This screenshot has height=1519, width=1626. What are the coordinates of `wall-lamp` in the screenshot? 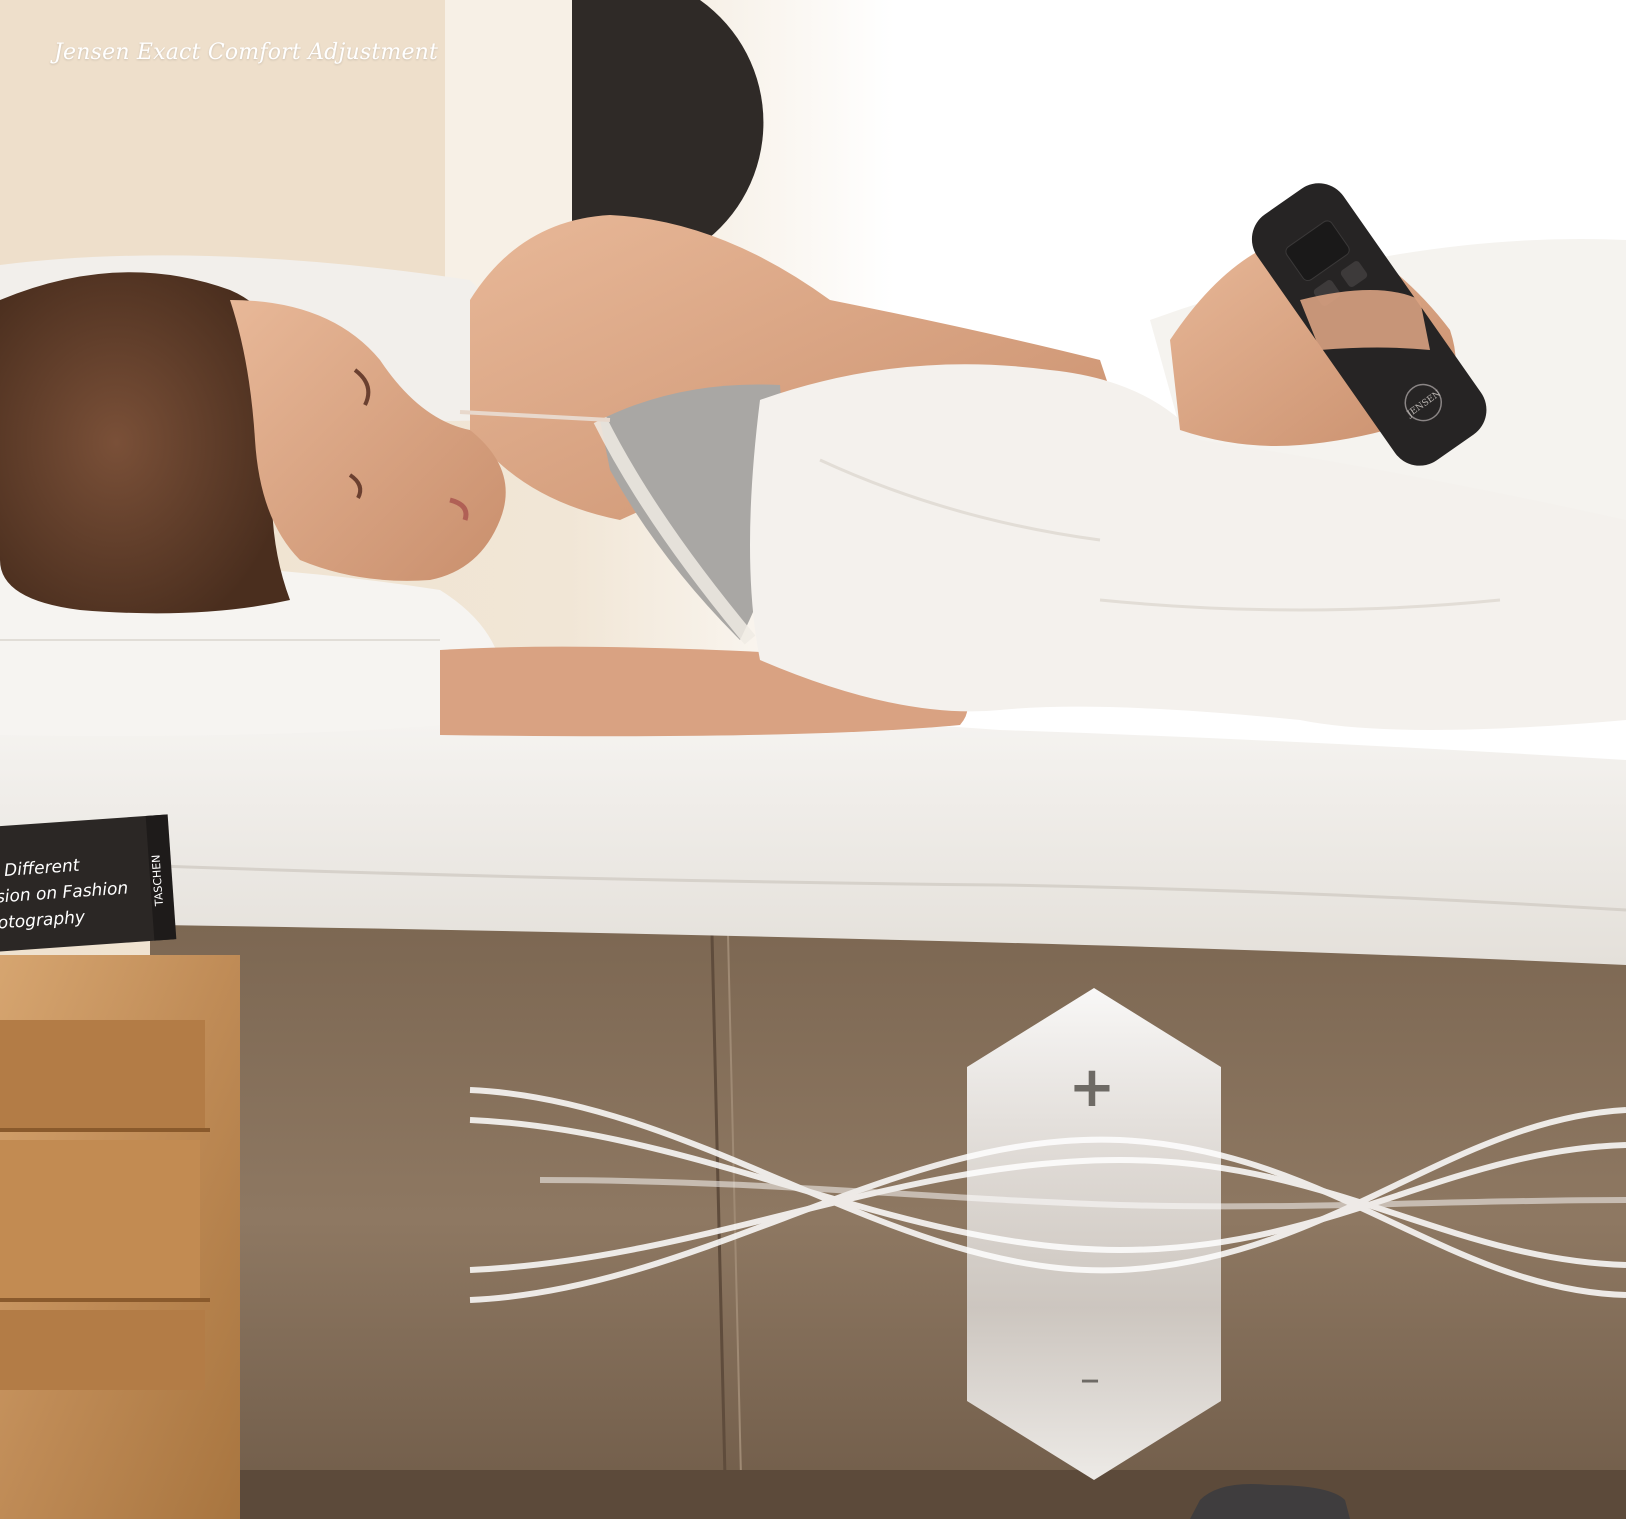 It's located at (668, 122).